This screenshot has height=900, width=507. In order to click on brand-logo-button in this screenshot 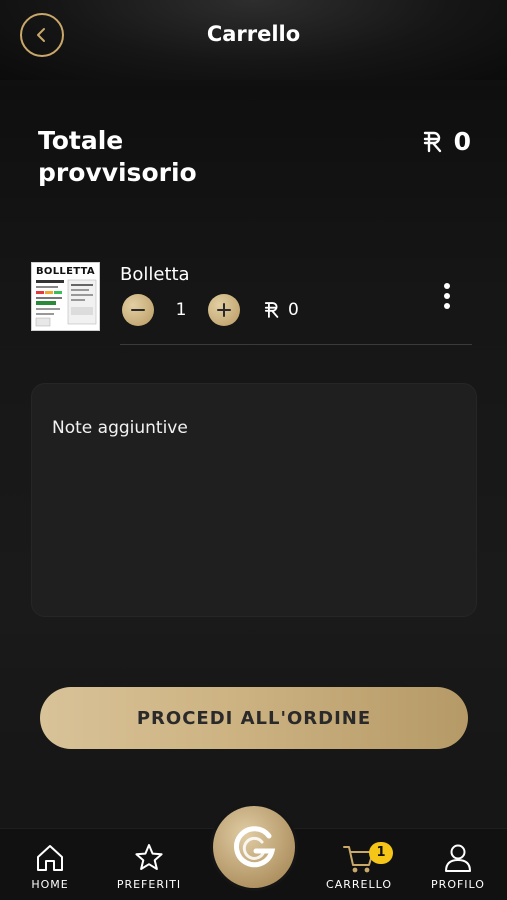, I will do `click(254, 847)`.